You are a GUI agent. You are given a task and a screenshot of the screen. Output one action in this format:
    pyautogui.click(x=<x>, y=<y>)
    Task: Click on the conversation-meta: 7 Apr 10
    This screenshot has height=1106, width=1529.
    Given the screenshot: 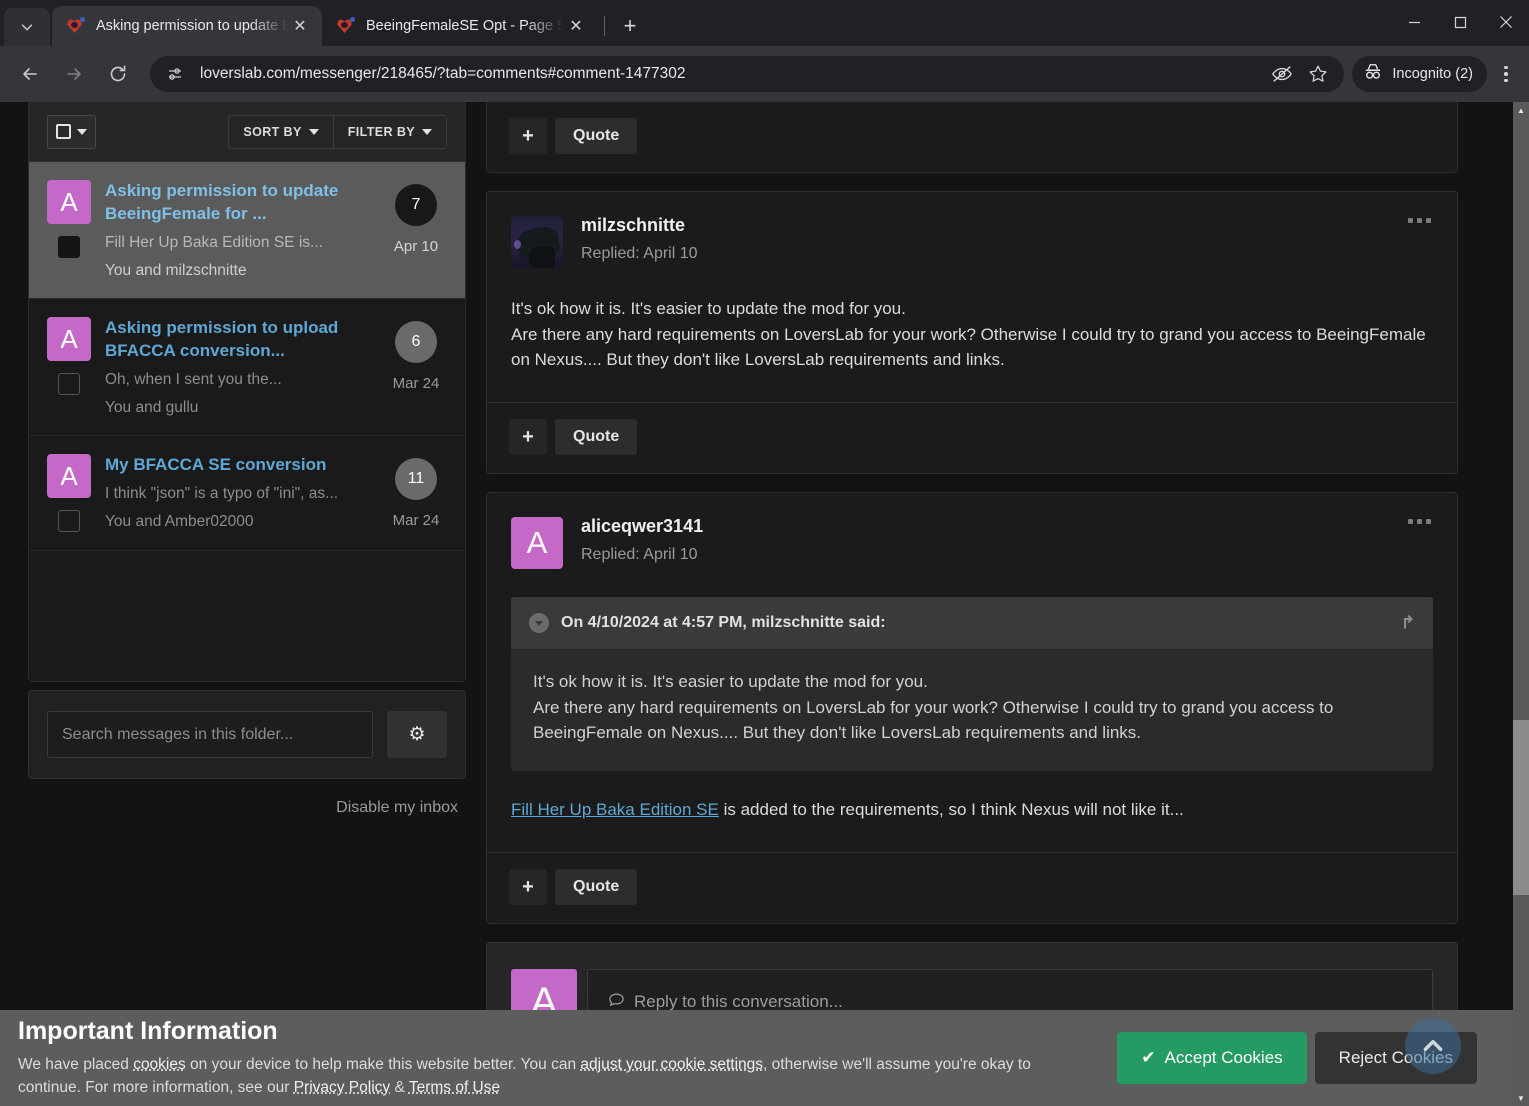 What is the action you would take?
    pyautogui.click(x=416, y=230)
    